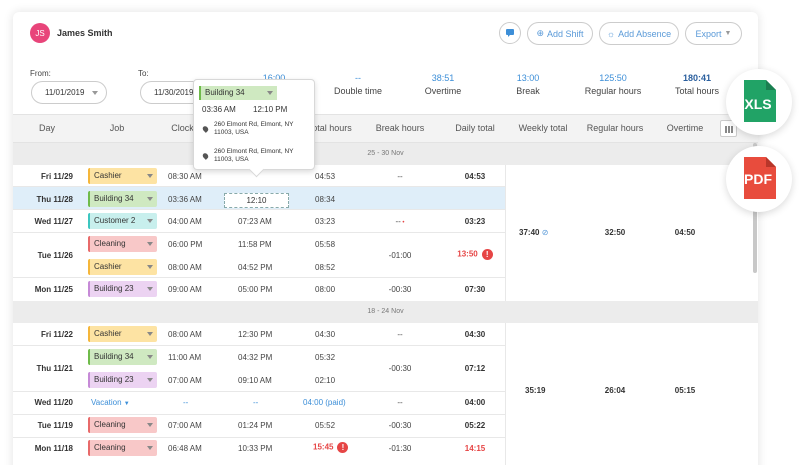  Describe the element at coordinates (114, 288) in the screenshot. I see `job-label: Building 23` at that location.